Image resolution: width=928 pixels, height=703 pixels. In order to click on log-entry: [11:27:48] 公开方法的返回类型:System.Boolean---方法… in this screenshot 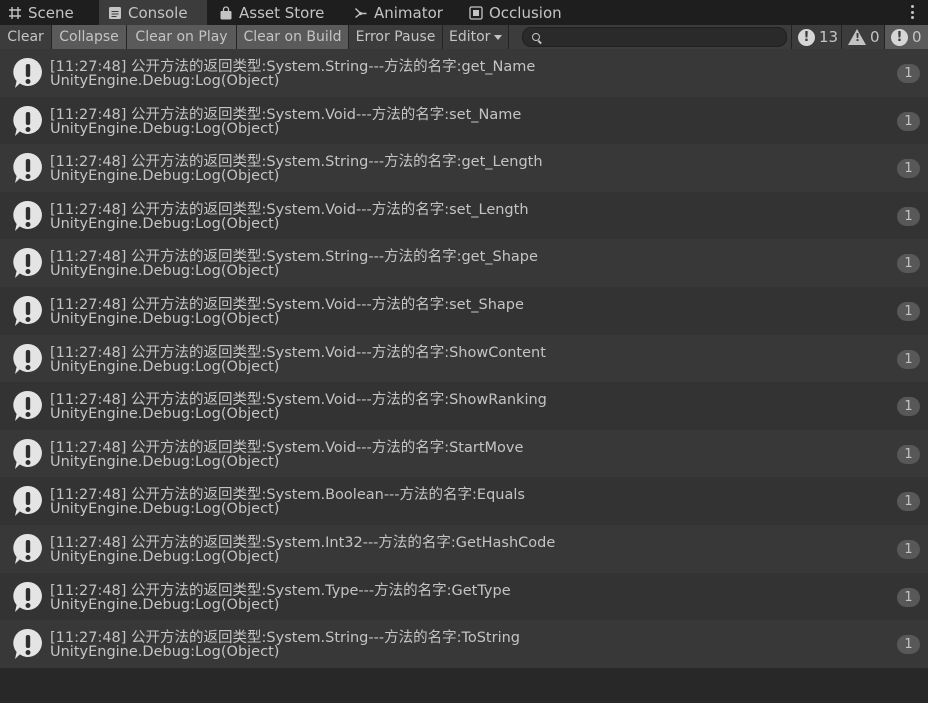, I will do `click(464, 501)`.